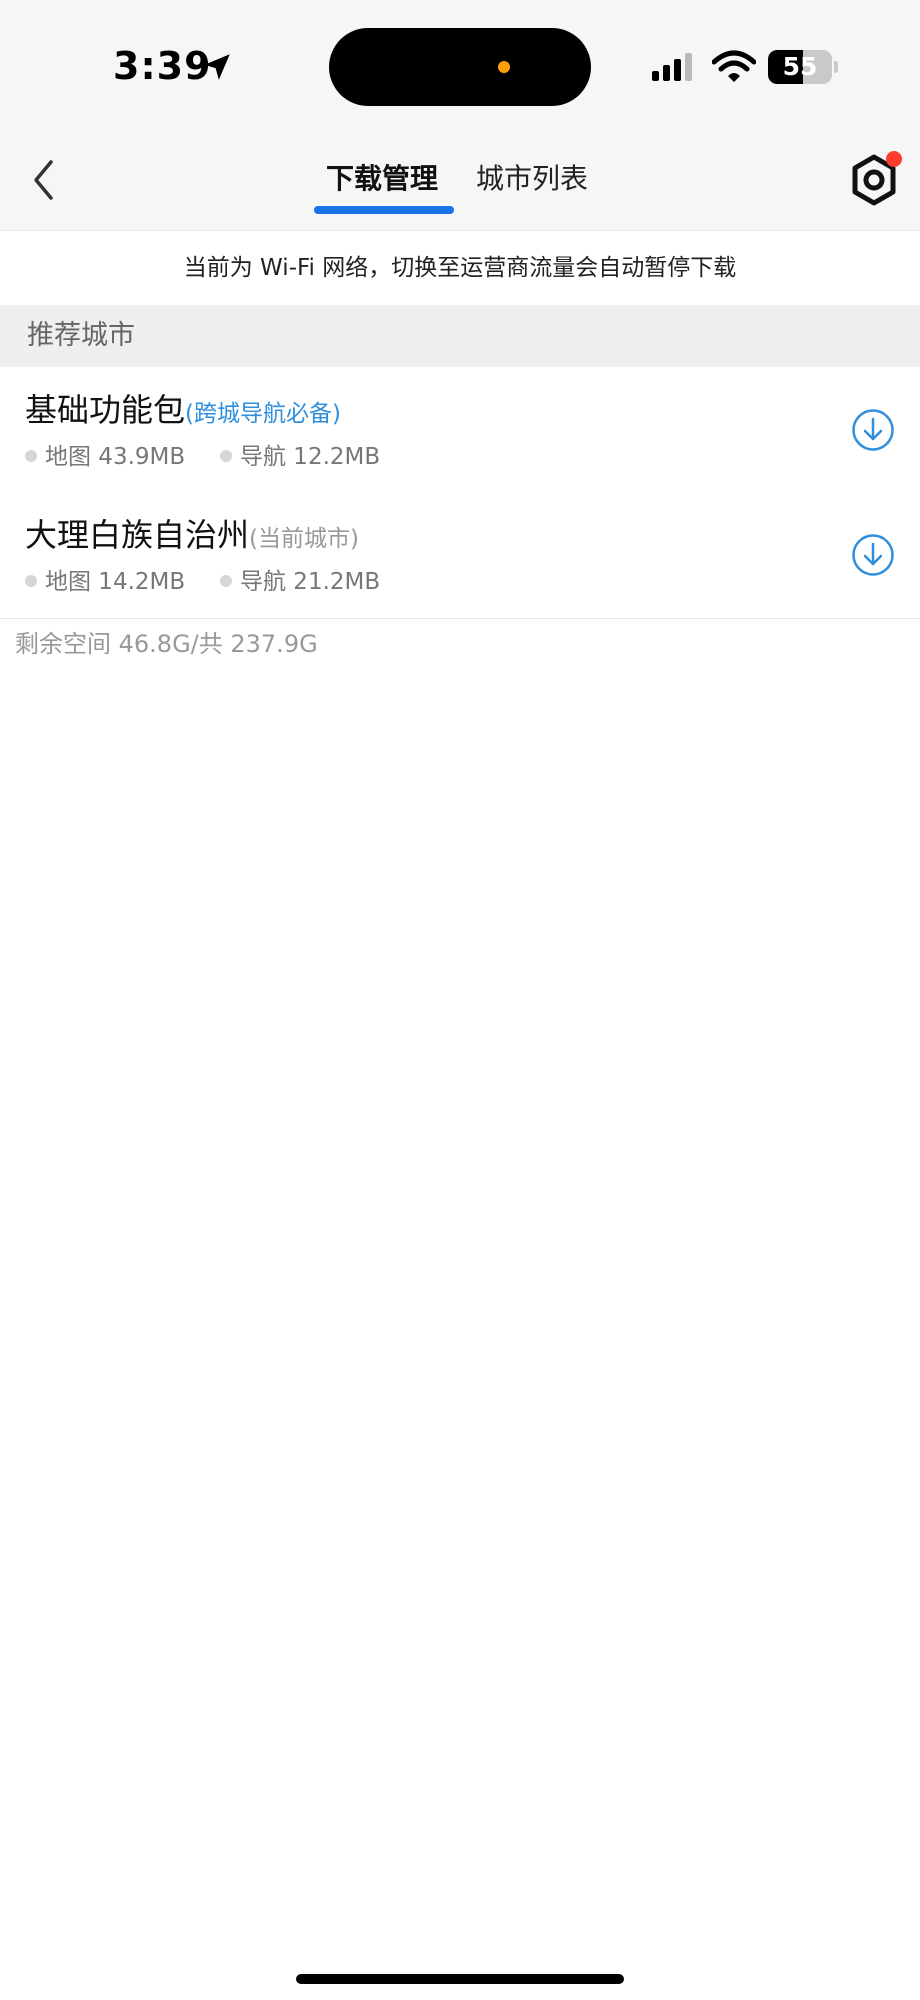 The height and width of the screenshot is (2000, 920). Describe the element at coordinates (105, 410) in the screenshot. I see `item-name: 基础功能包` at that location.